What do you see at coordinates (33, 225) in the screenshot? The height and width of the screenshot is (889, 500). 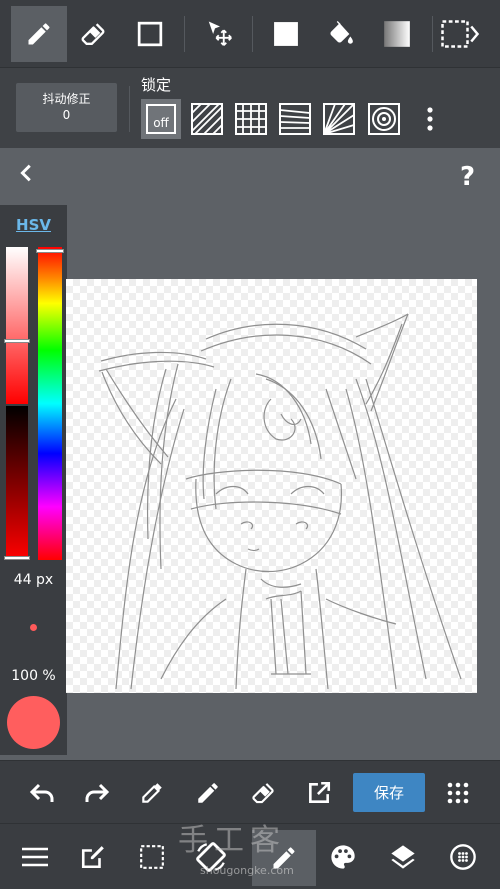 I see `color-mode-label: HSV` at bounding box center [33, 225].